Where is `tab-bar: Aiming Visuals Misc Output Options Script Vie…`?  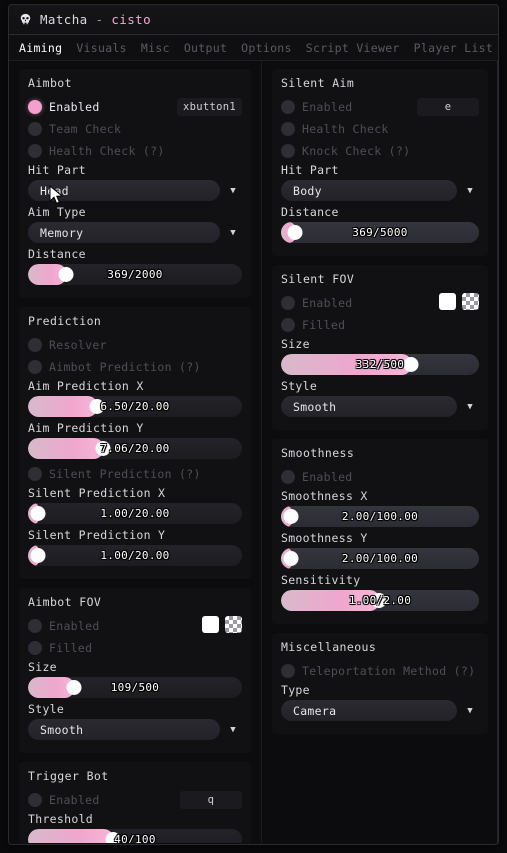 tab-bar: Aiming Visuals Misc Output Options Script Vie… is located at coordinates (253, 48).